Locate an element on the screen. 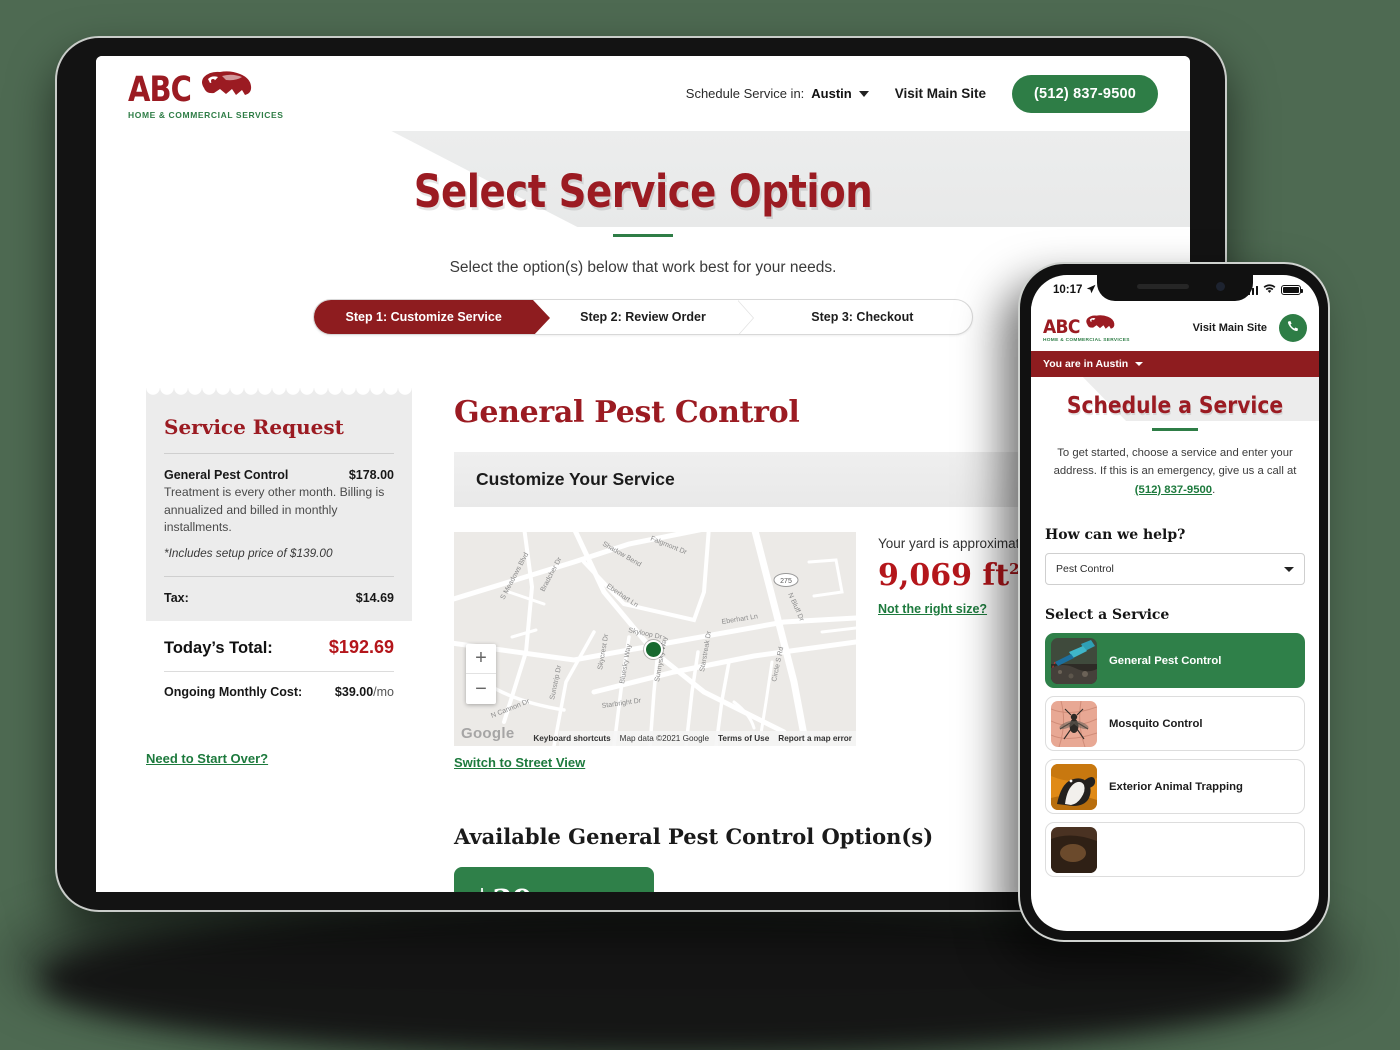  phone-visit-main-site-link: Visit Main Site is located at coordinates (1230, 328).